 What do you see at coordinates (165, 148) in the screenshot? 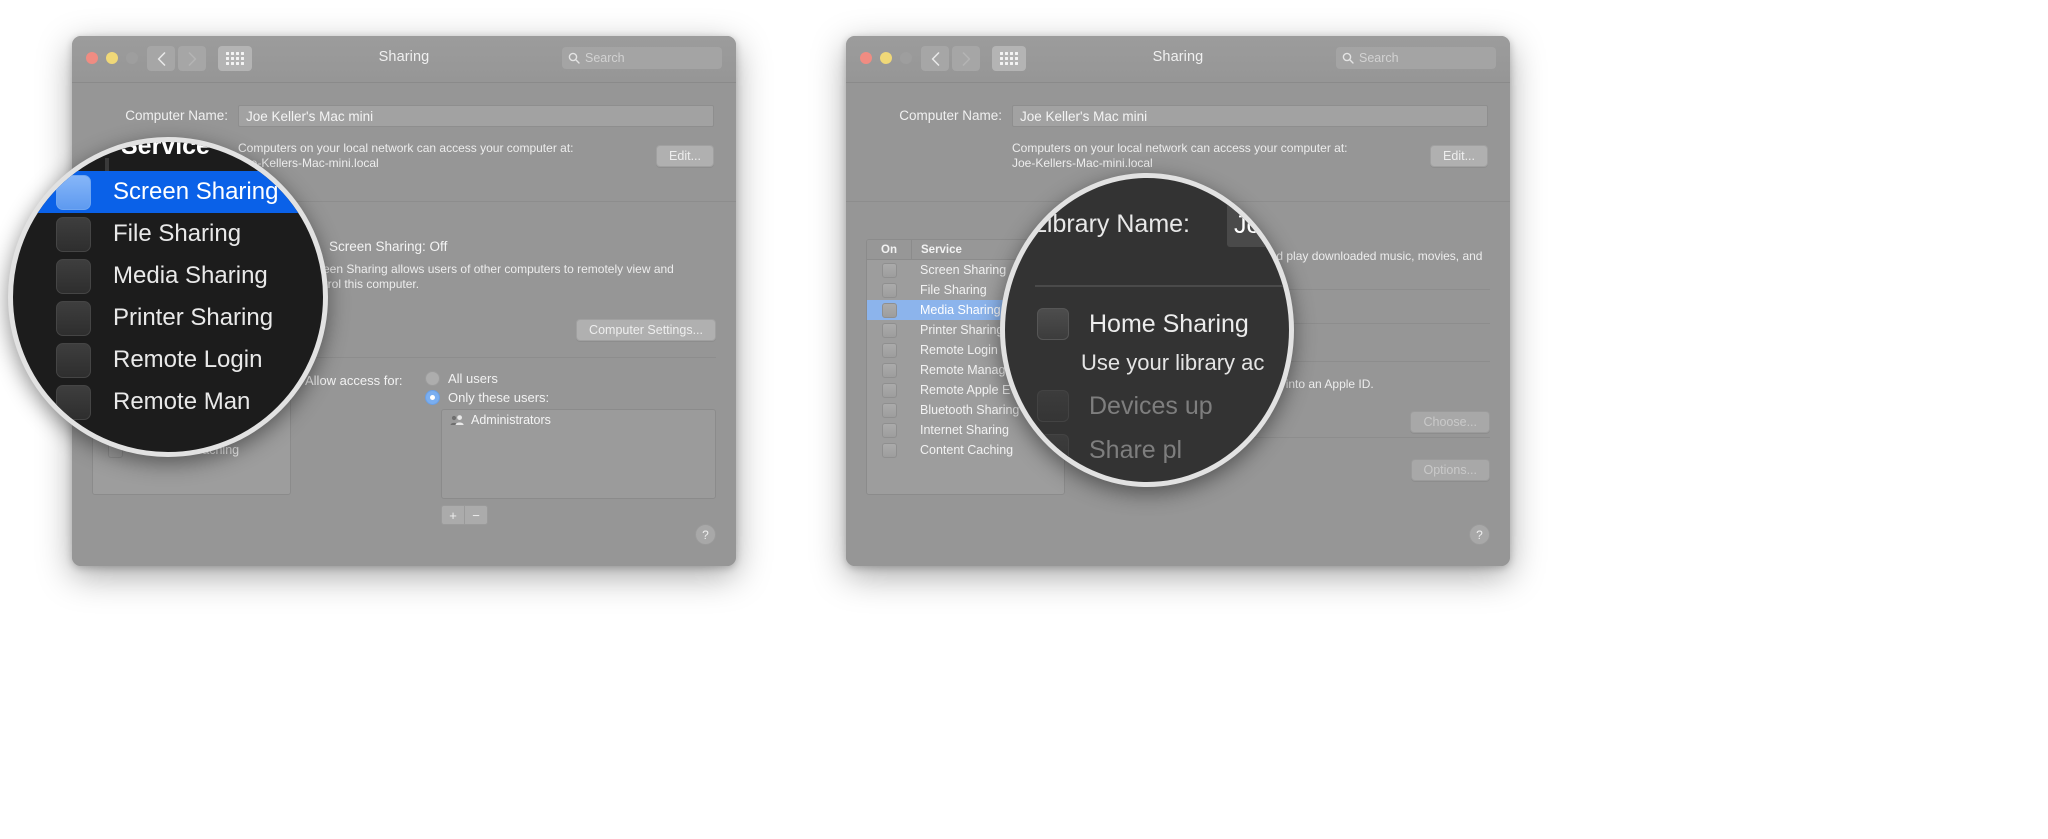
I see `magnified-column-service: Service` at bounding box center [165, 148].